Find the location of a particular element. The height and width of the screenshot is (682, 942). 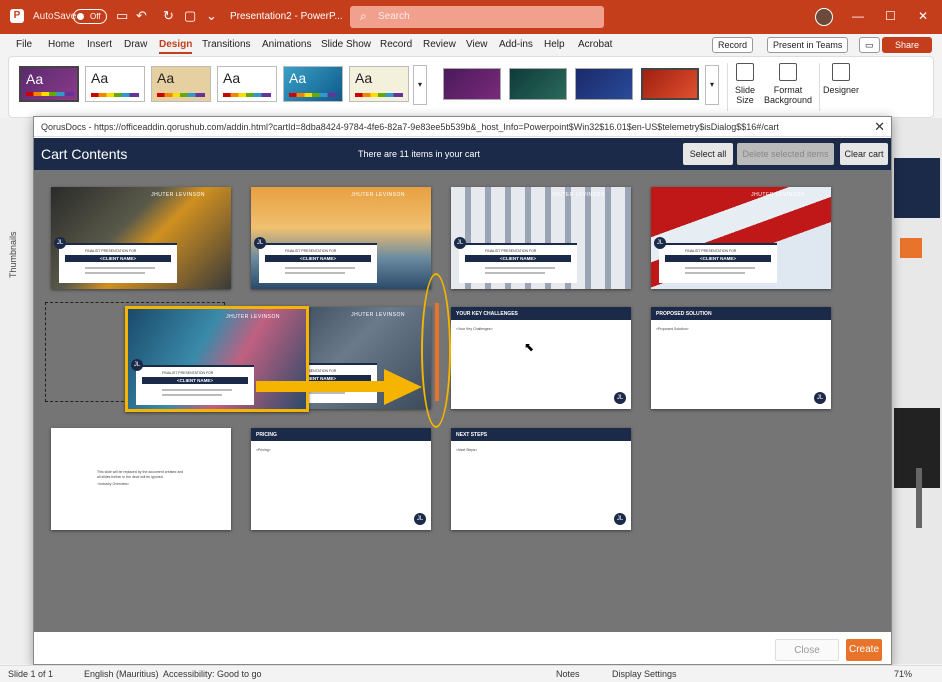

tab-design: Design is located at coordinates (176, 46).